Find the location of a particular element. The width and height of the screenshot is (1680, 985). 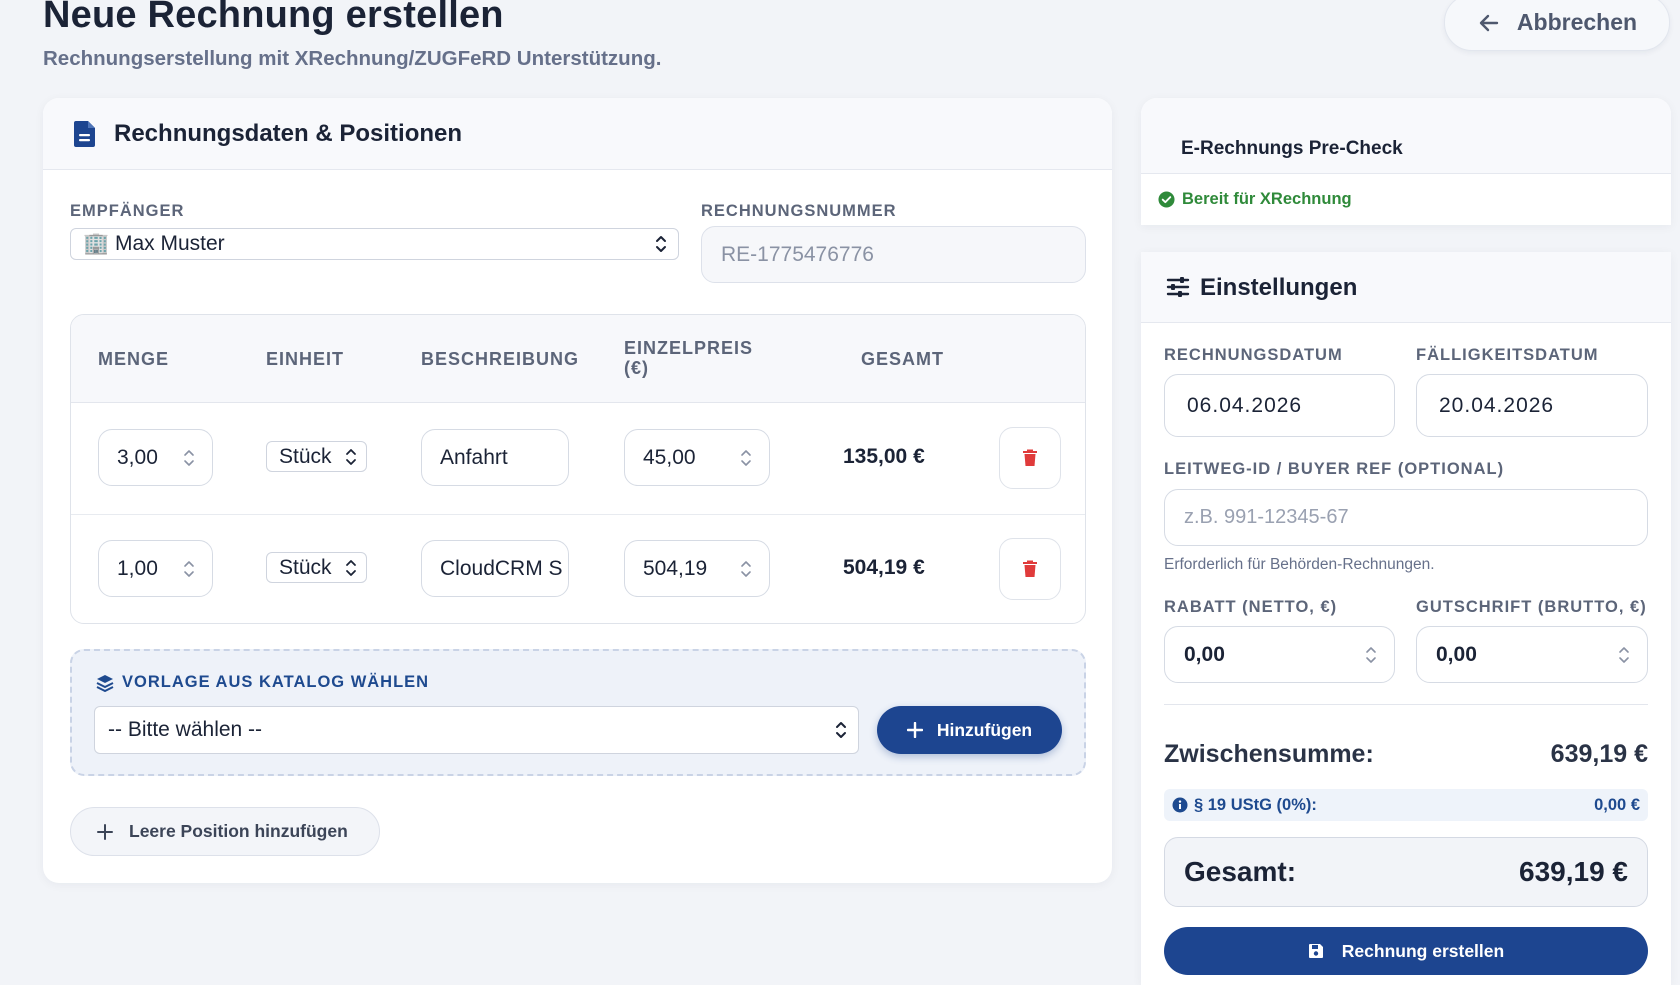

discount-value: 0,00 is located at coordinates (1204, 654).